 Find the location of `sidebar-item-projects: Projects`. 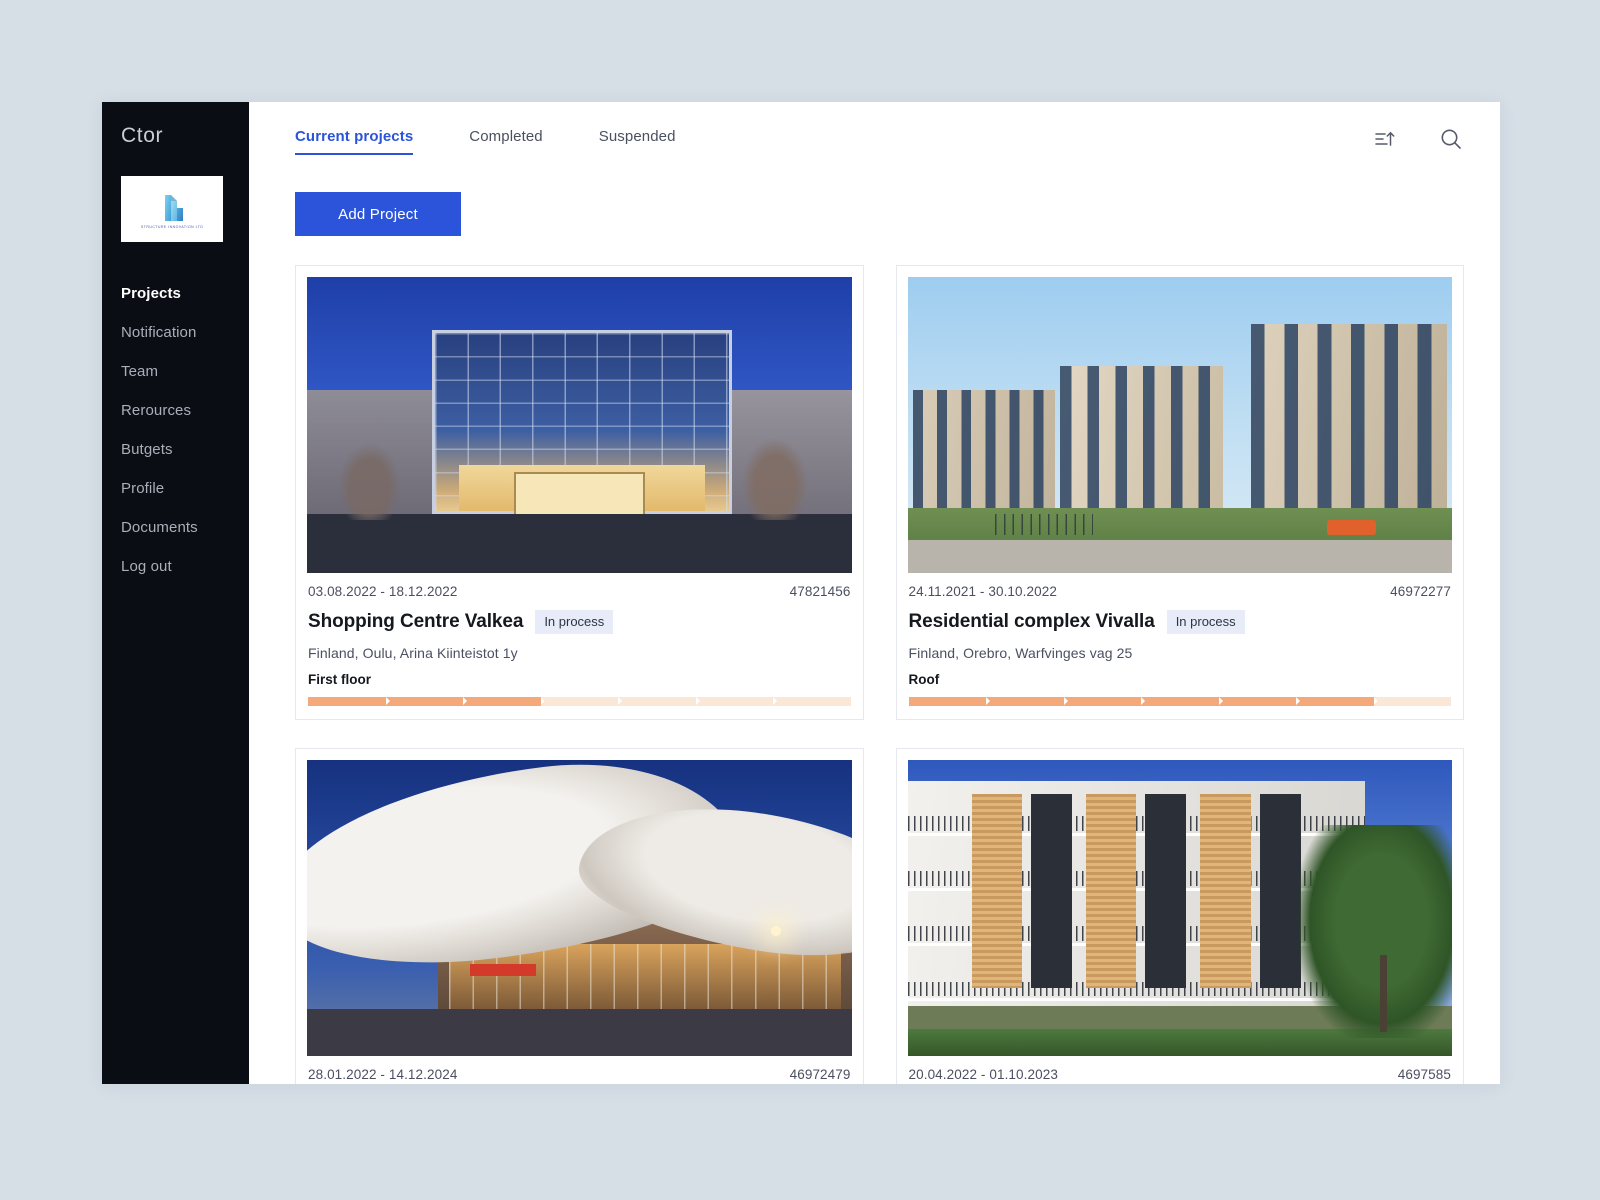

sidebar-item-projects: Projects is located at coordinates (175, 293).